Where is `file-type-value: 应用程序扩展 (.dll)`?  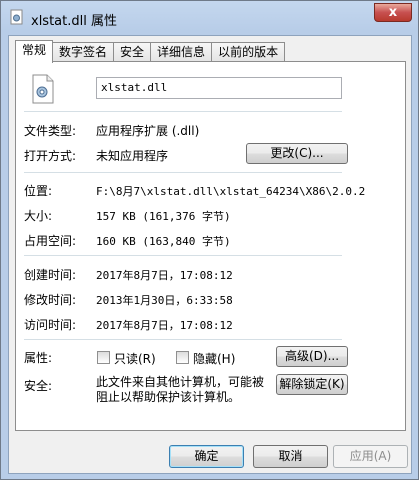
file-type-value: 应用程序扩展 (.dll) is located at coordinates (148, 131).